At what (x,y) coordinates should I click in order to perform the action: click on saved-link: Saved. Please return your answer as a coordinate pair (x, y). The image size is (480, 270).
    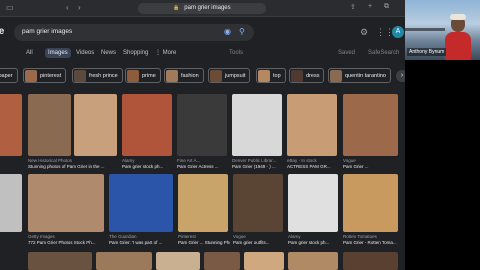
    Looking at the image, I should click on (346, 53).